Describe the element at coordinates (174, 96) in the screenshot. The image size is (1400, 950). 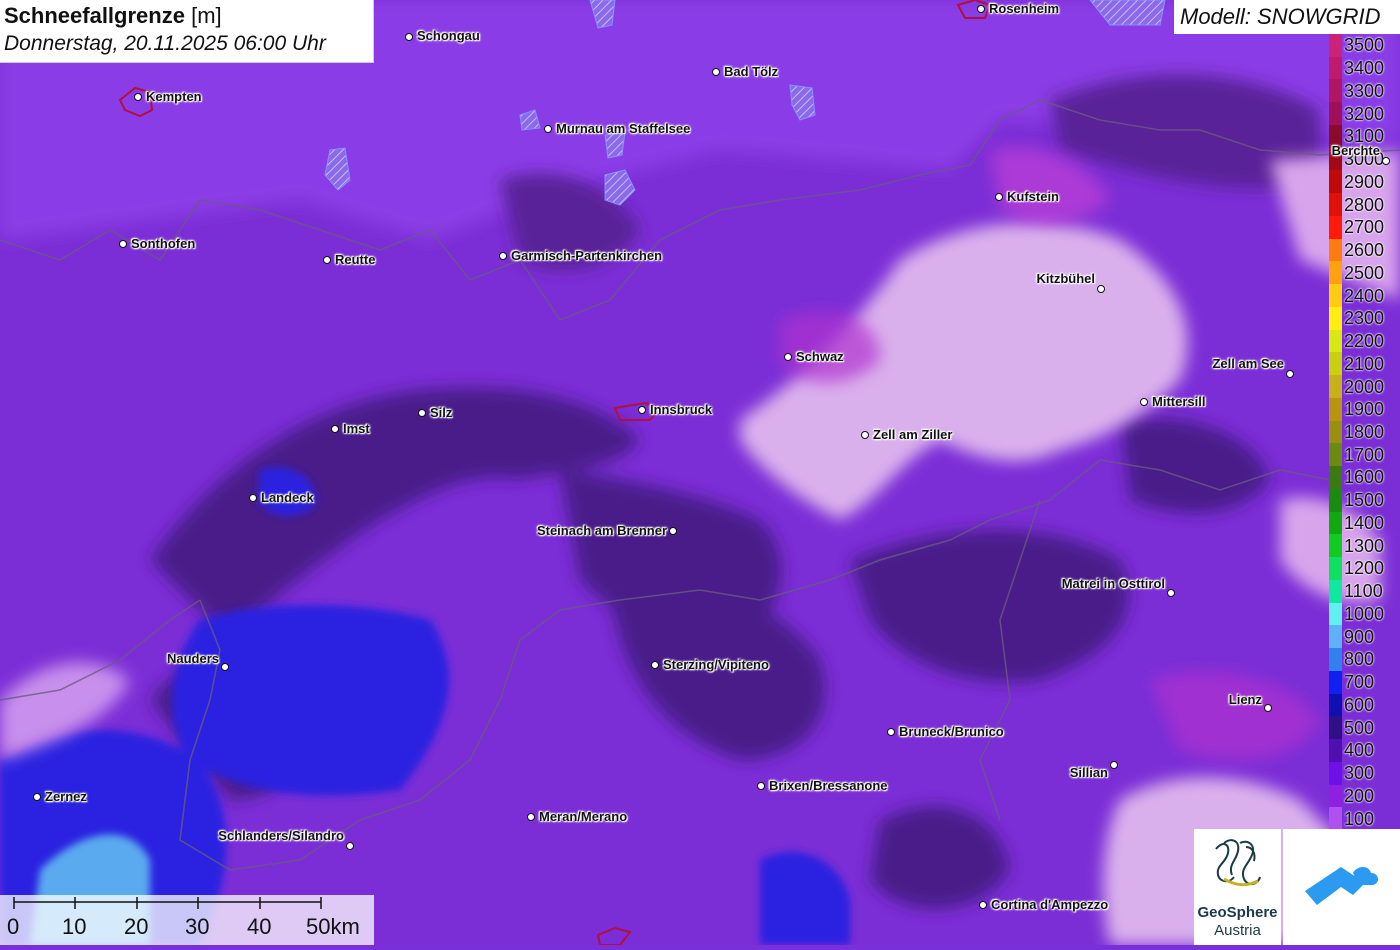
I see `city-label: Kempten` at that location.